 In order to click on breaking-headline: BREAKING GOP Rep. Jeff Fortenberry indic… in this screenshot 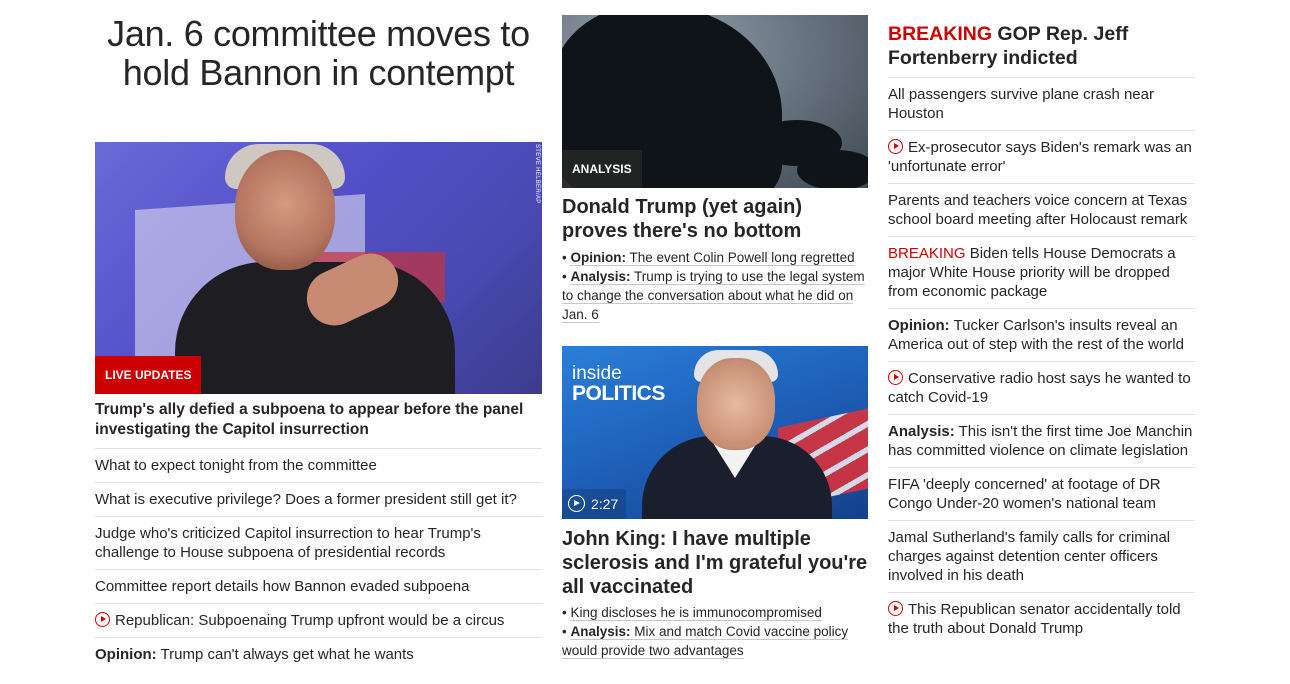, I will do `click(1041, 46)`.